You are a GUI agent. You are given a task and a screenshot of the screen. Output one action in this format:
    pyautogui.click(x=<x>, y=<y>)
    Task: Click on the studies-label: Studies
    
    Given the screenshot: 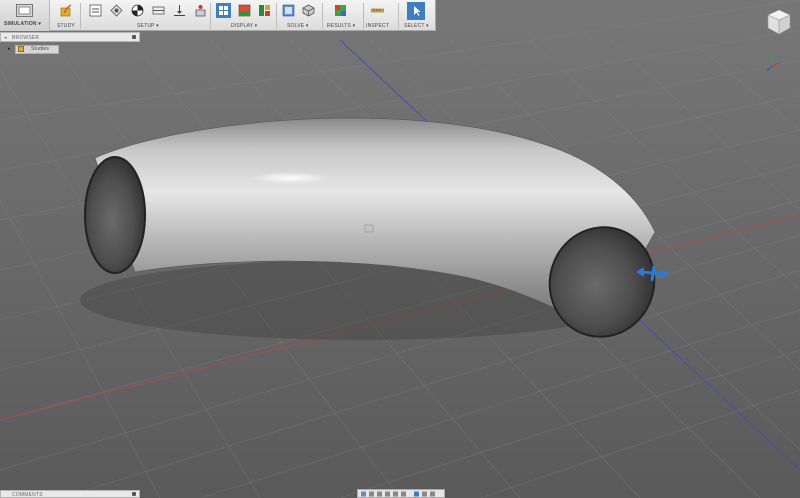 What is the action you would take?
    pyautogui.click(x=40, y=49)
    